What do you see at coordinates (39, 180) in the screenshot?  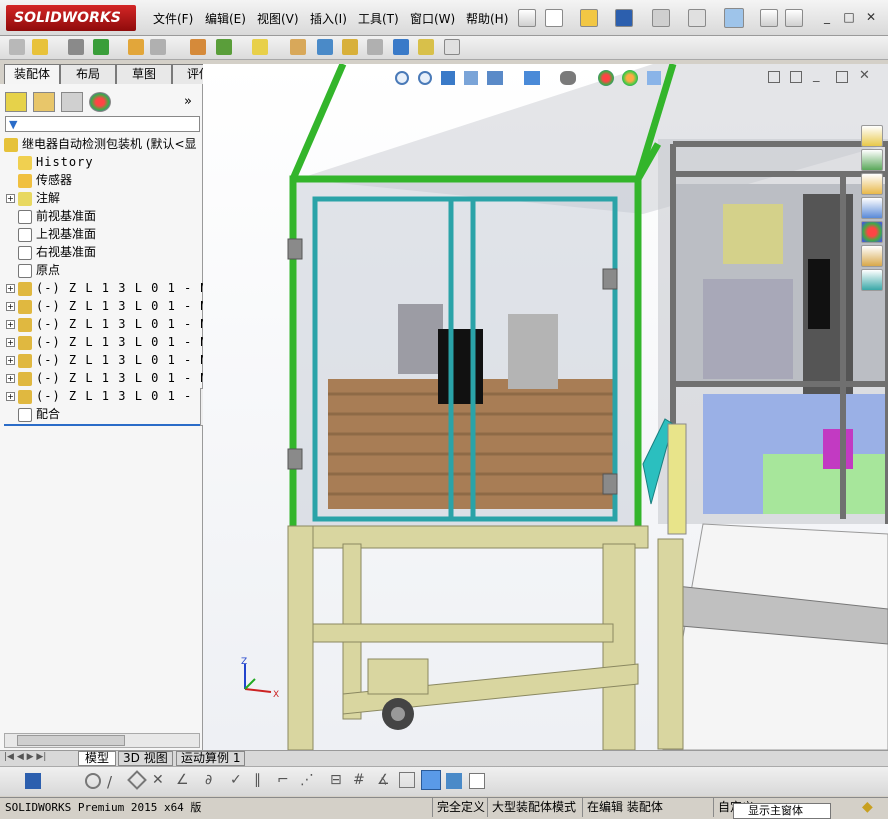 I see `tree-item: 传感器` at bounding box center [39, 180].